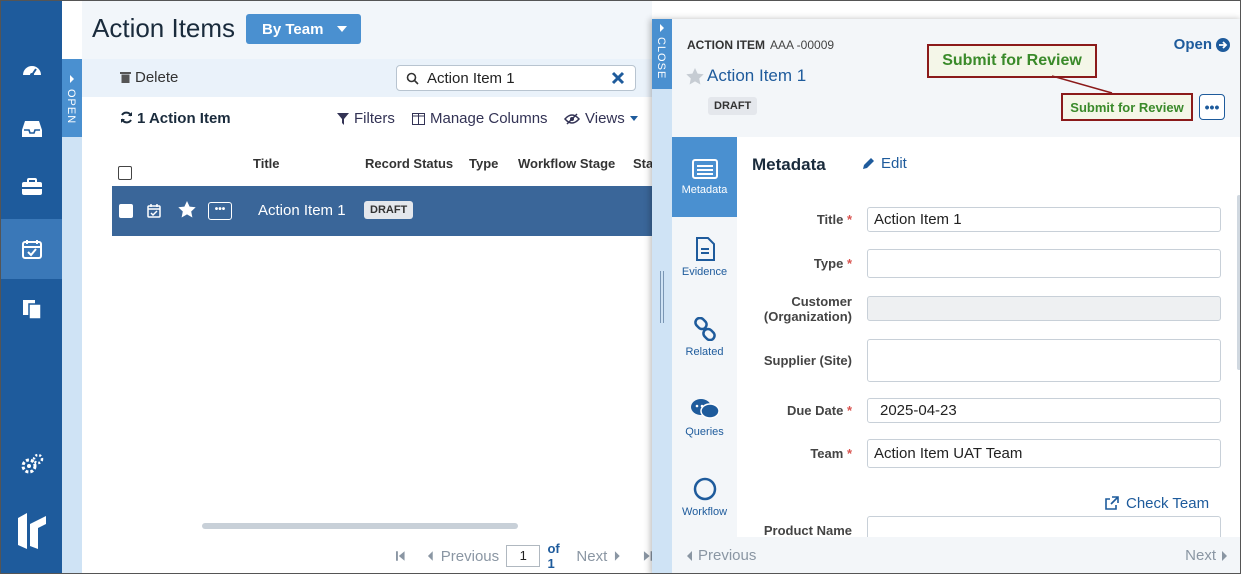 This screenshot has width=1241, height=574. I want to click on chat-bubbles-icon, so click(705, 408).